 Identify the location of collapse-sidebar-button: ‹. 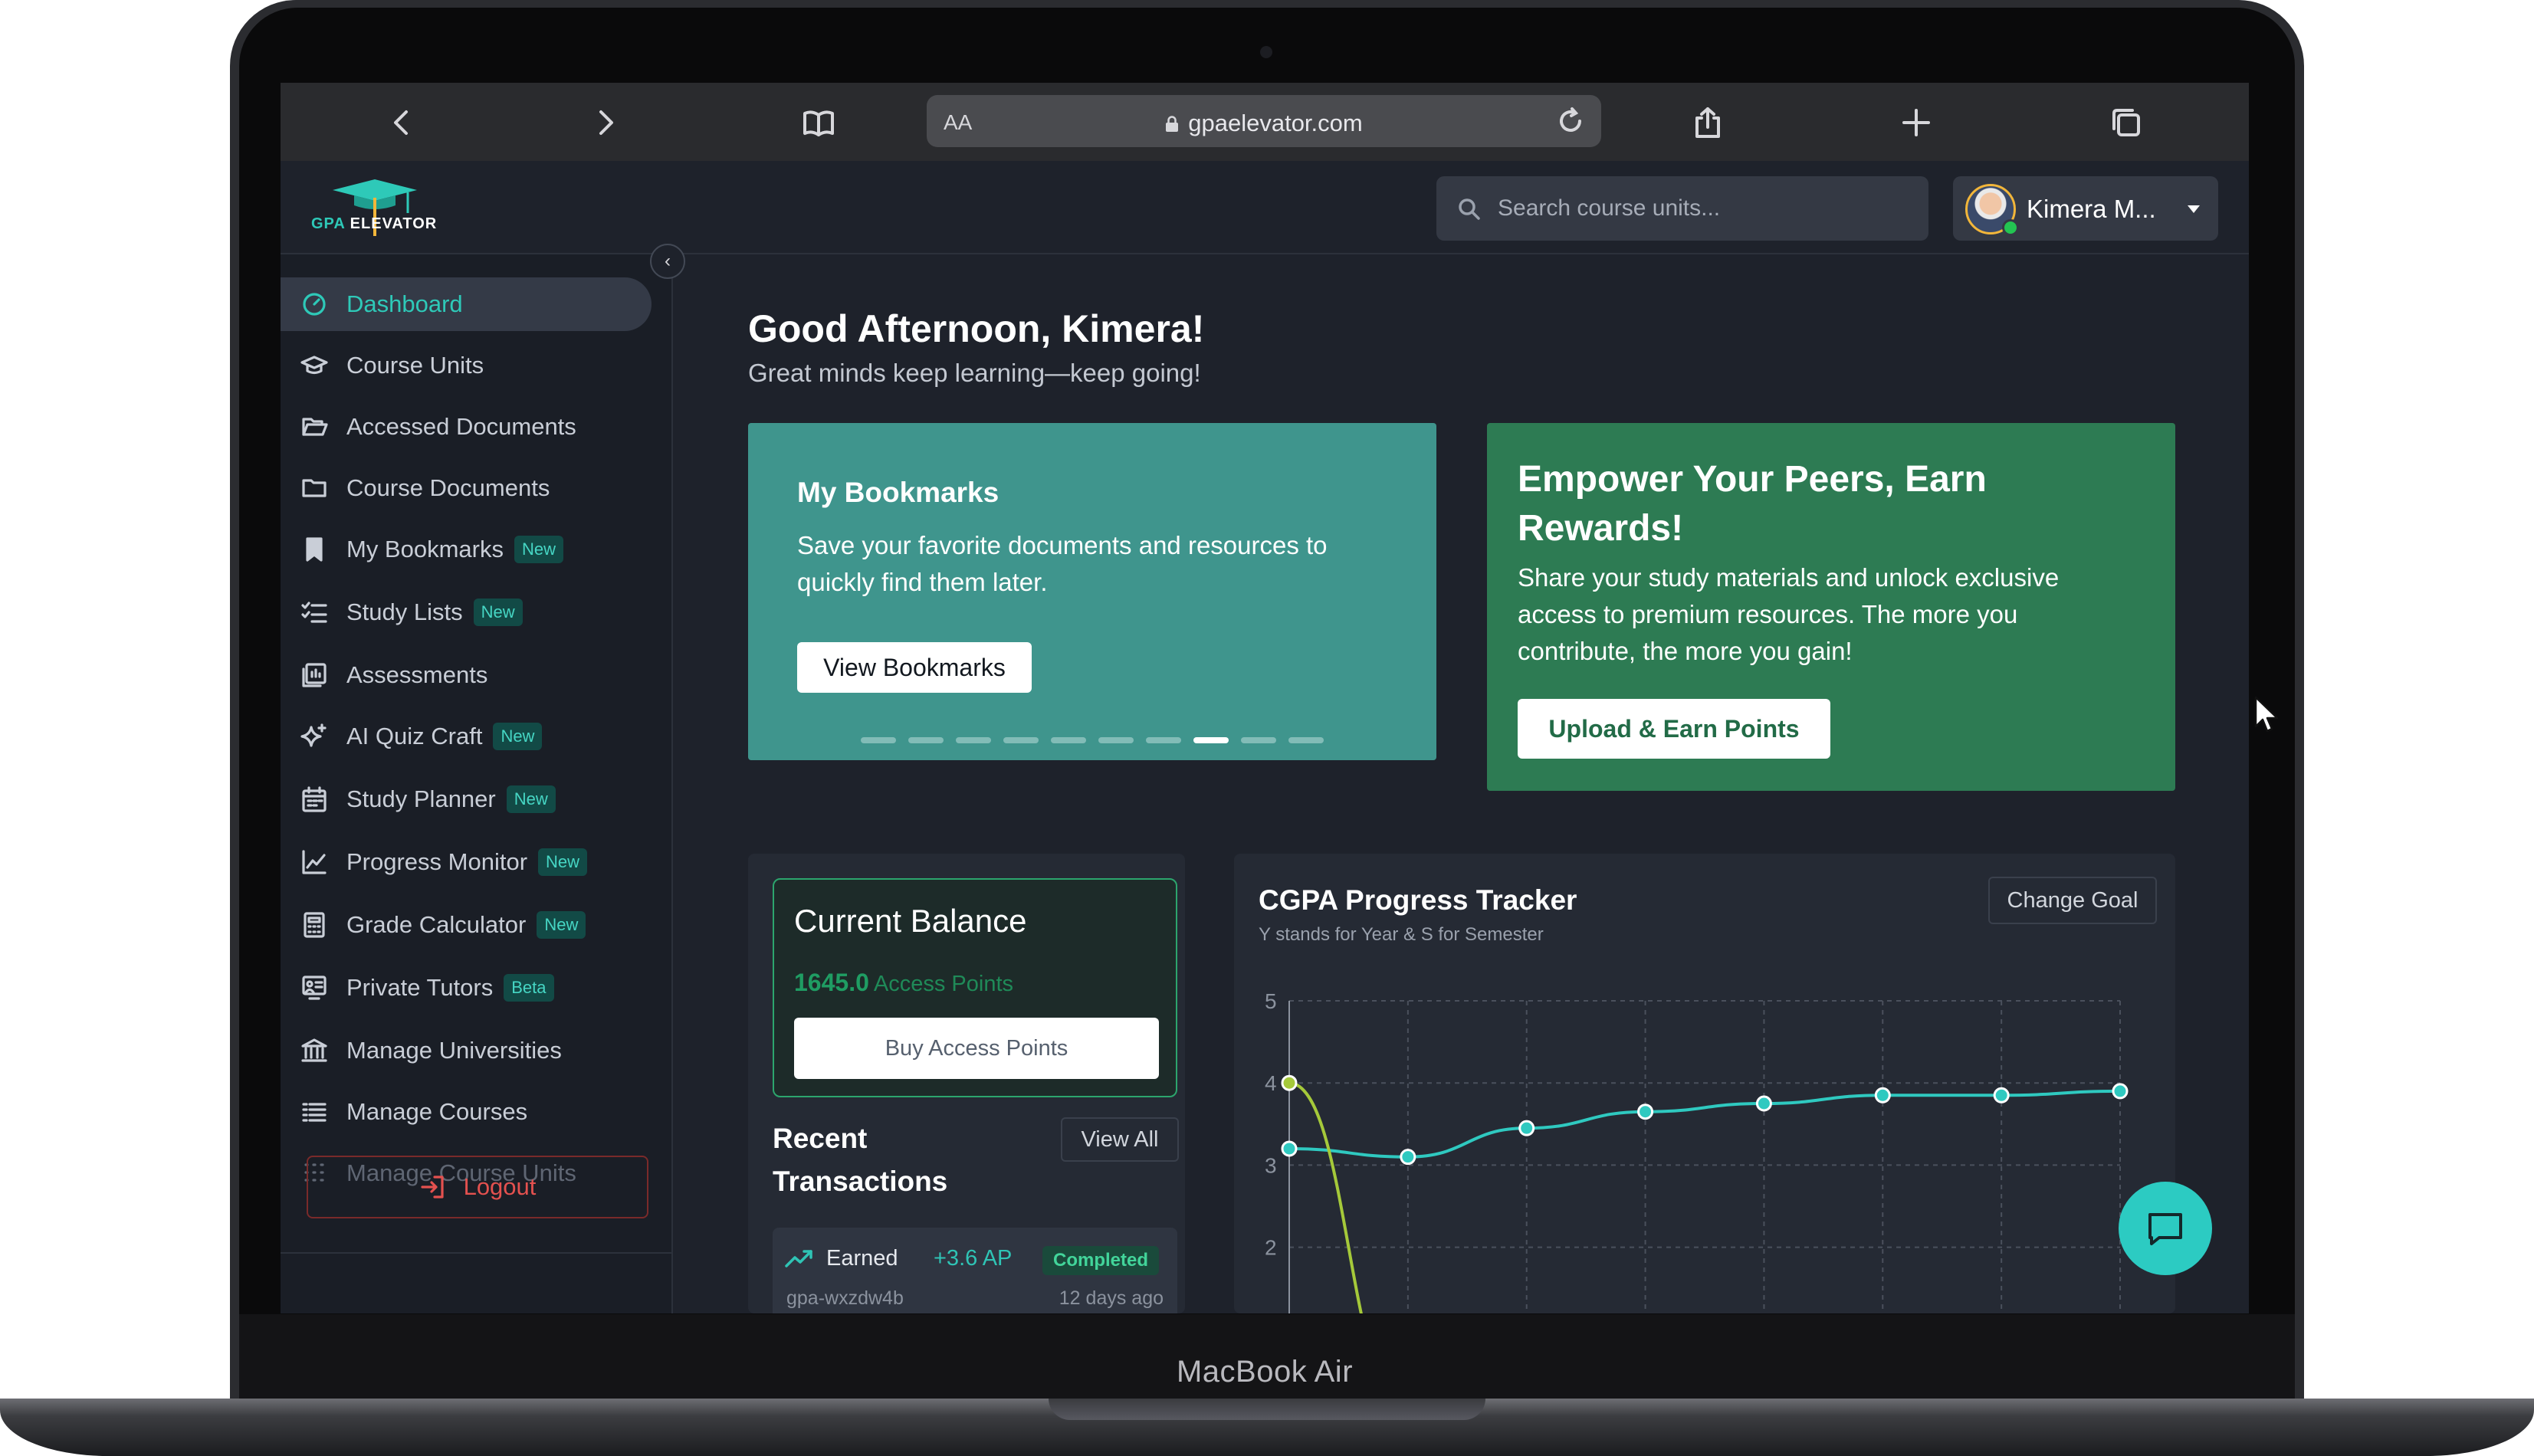
(667, 261).